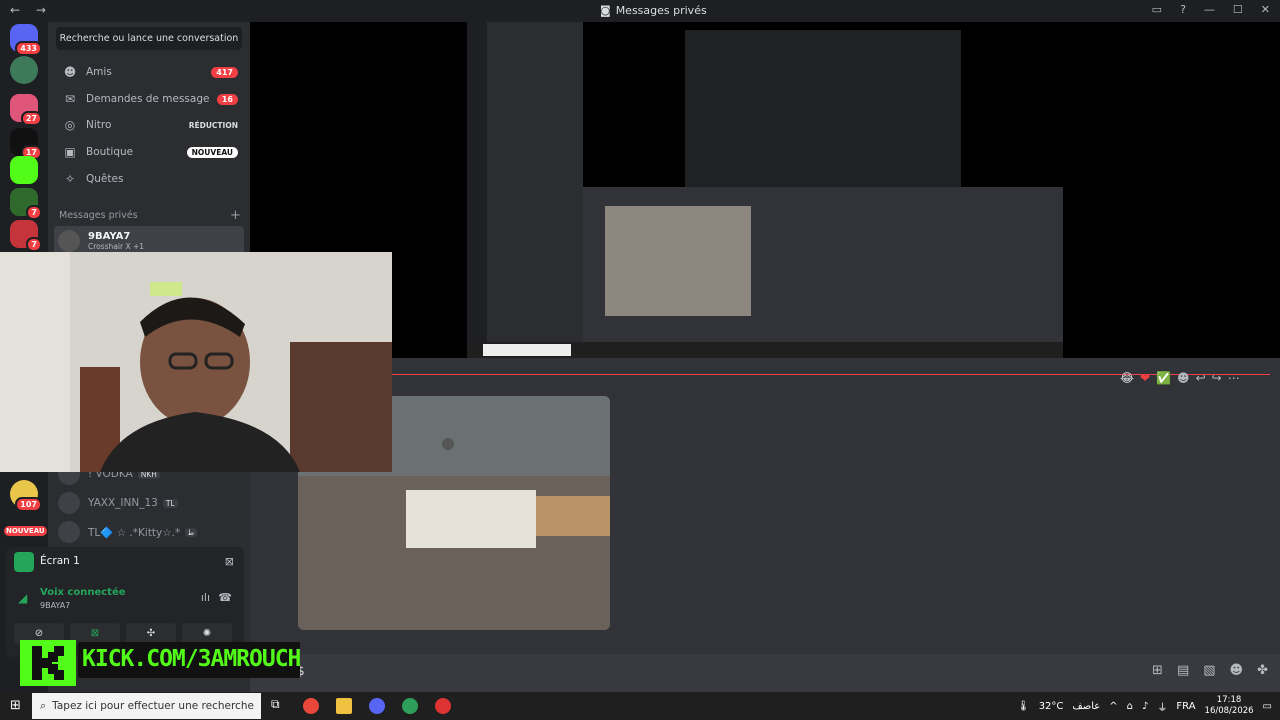  I want to click on discord-taskbar-icon, so click(377, 706).